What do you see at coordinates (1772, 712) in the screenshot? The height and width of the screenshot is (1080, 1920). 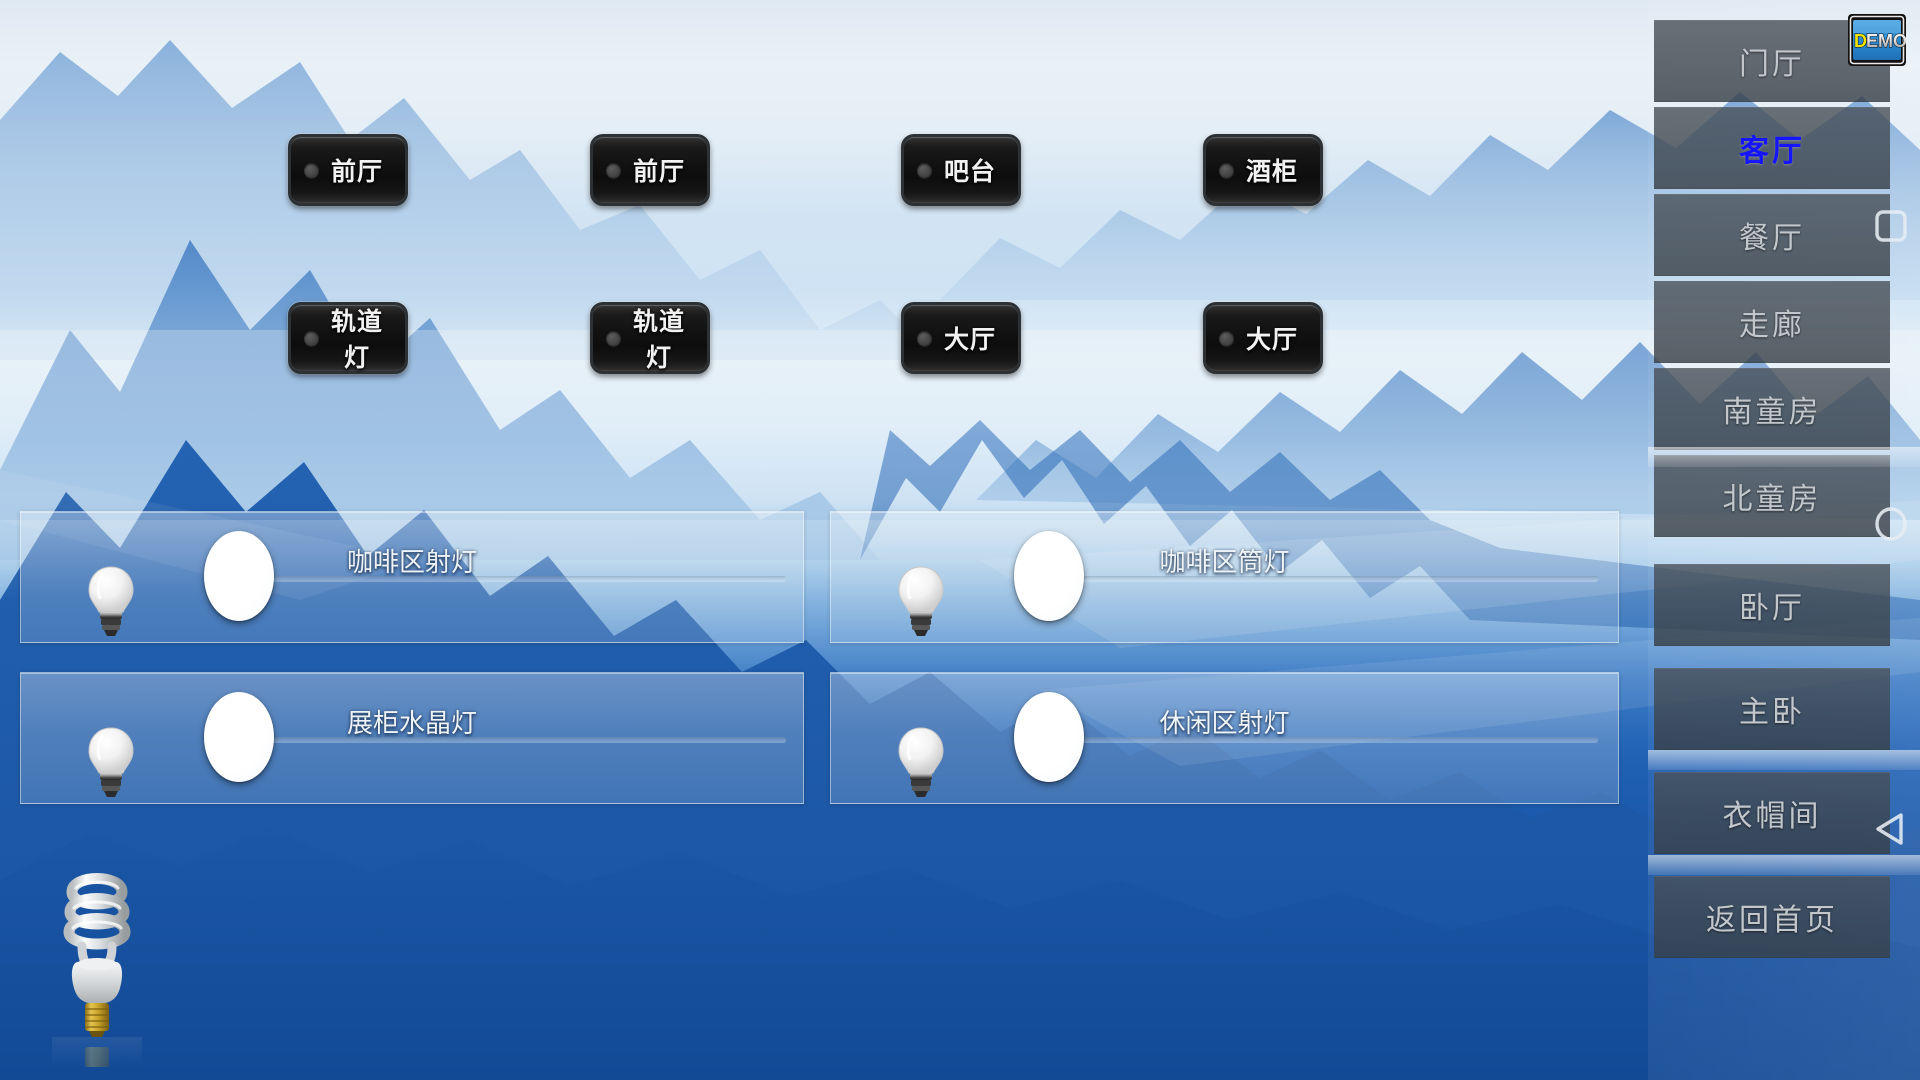 I see `sidebar-item-label: 主卧` at bounding box center [1772, 712].